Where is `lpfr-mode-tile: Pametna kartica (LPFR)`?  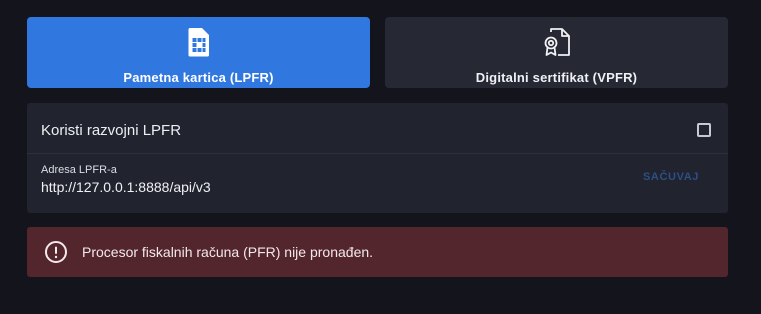 lpfr-mode-tile: Pametna kartica (LPFR) is located at coordinates (198, 52).